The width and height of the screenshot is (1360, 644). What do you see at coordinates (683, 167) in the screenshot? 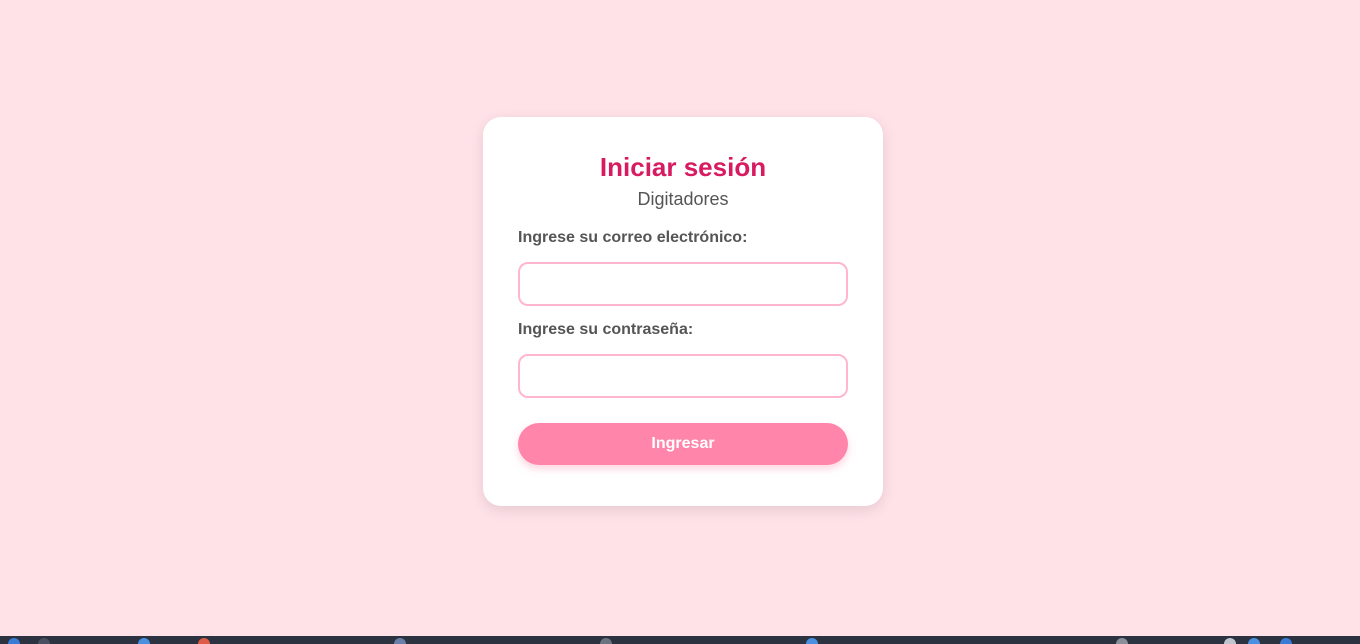
I see `login-title: Iniciar sesión` at bounding box center [683, 167].